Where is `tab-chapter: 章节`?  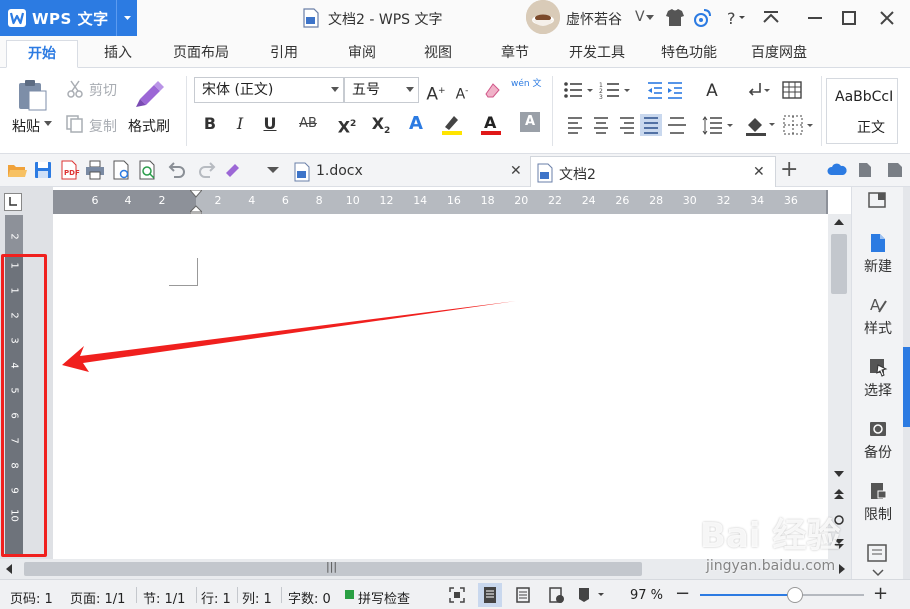 tab-chapter: 章节 is located at coordinates (515, 54).